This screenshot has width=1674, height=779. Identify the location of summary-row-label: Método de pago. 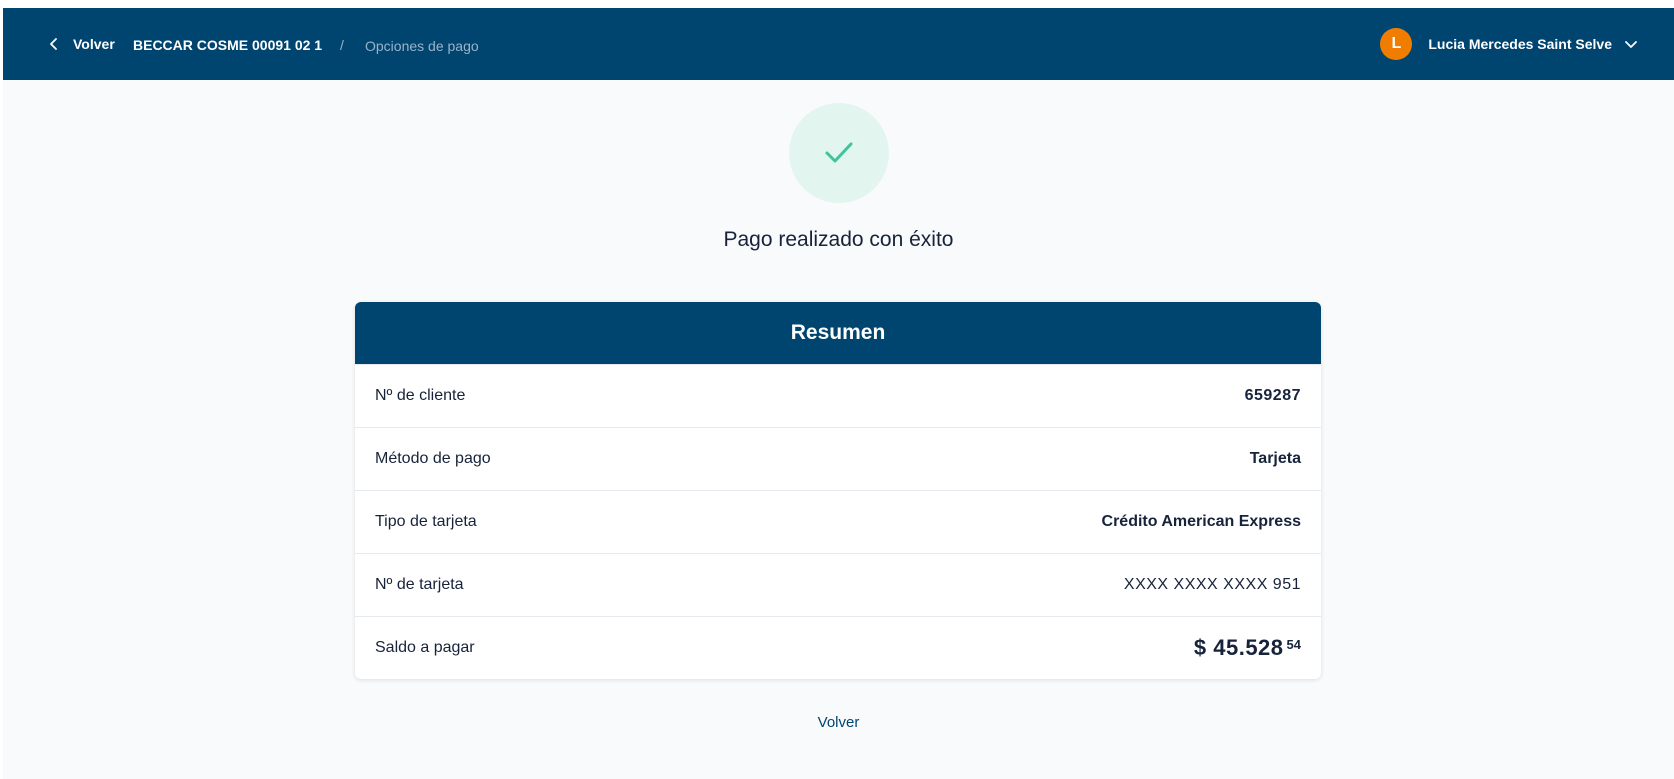
(433, 458).